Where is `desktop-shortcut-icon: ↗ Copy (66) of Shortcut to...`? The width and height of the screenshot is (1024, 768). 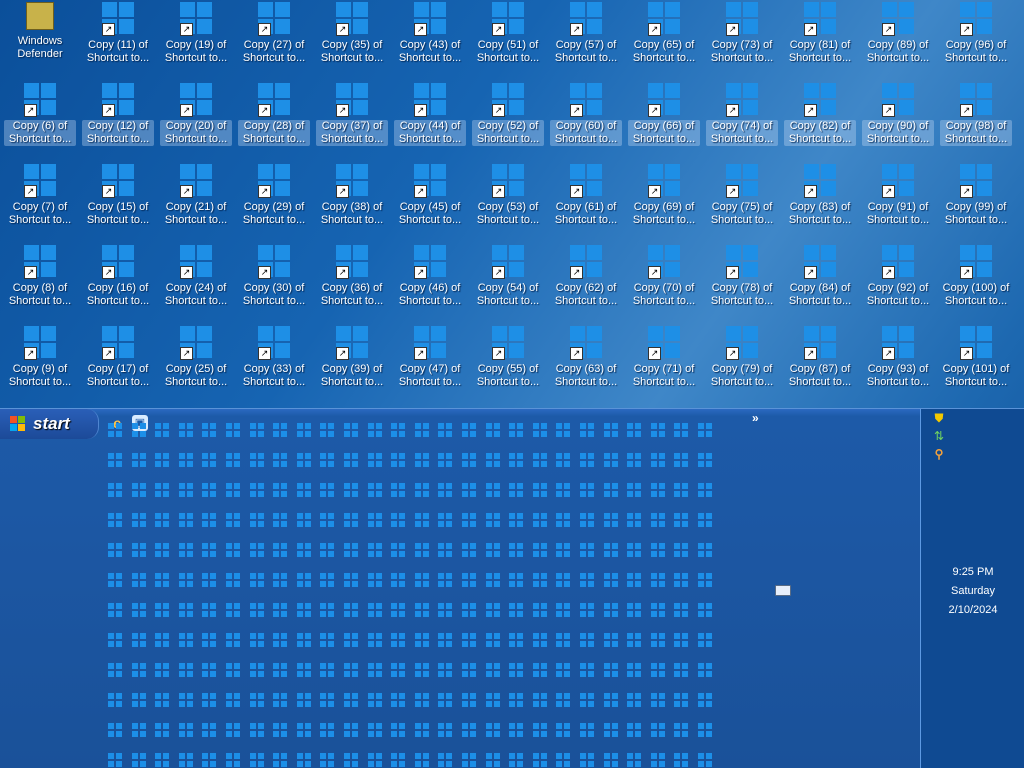
desktop-shortcut-icon: ↗ Copy (66) of Shortcut to... is located at coordinates (664, 120).